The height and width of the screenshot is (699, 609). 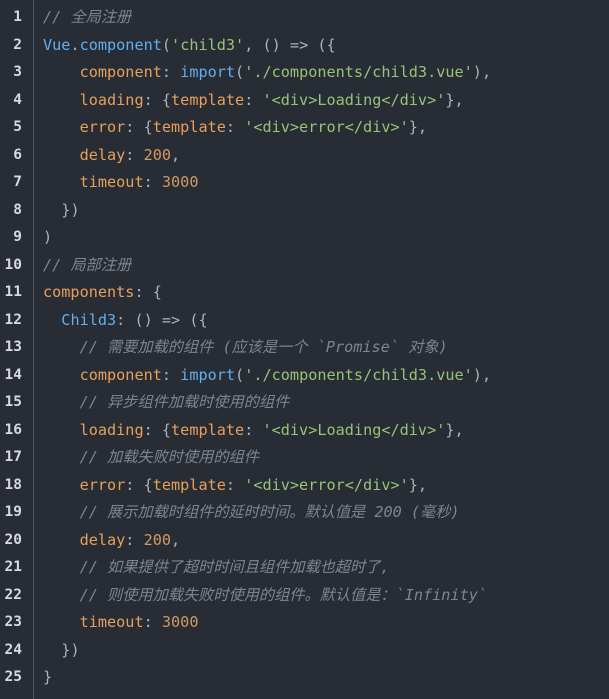 What do you see at coordinates (304, 156) in the screenshot?
I see `code-line: 6 delay: 200,` at bounding box center [304, 156].